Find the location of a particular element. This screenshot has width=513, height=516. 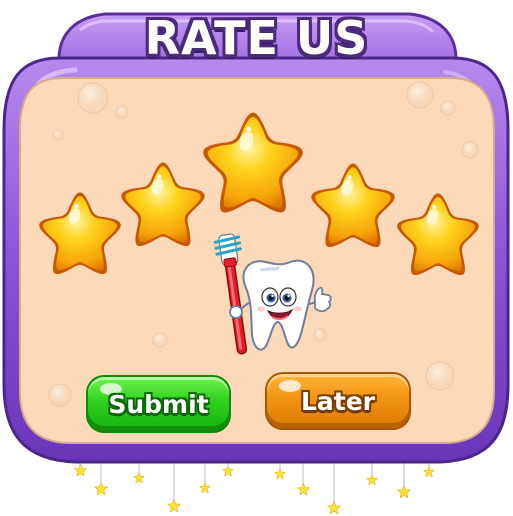

later-button-label: Later is located at coordinates (338, 401).